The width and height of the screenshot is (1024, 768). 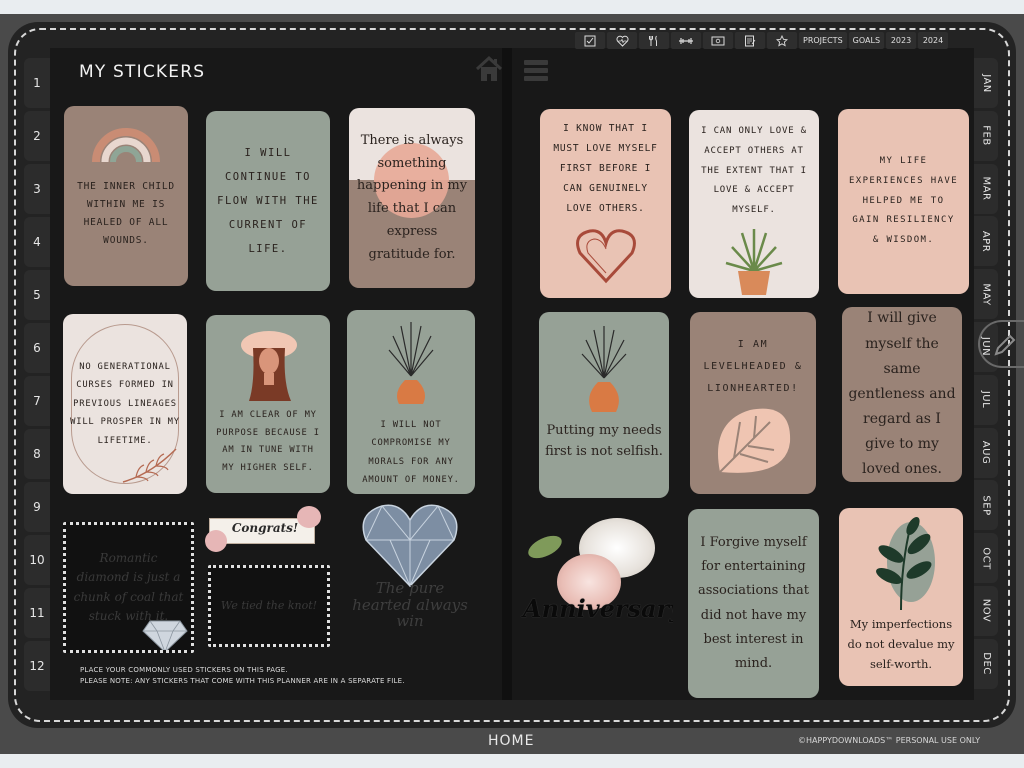 I want to click on top-nav-bar: PROJECTS GOALS 2023 2024, so click(x=762, y=40).